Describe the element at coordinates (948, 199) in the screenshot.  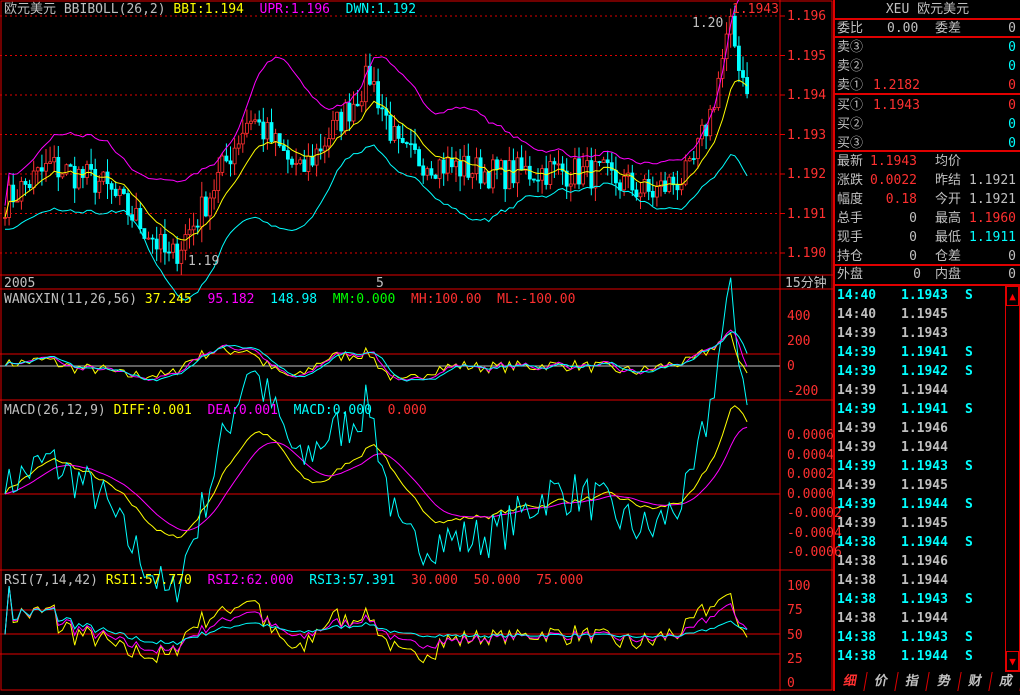
I see `stat-label: 今开` at that location.